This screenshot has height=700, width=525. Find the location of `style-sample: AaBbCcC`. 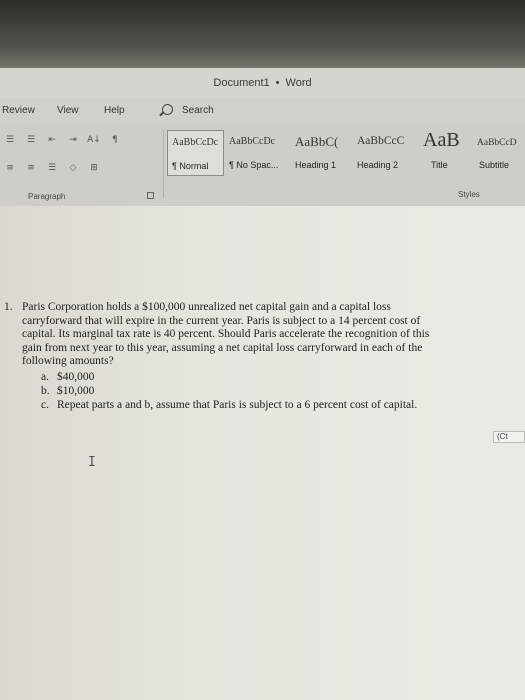

style-sample: AaBbCcC is located at coordinates (381, 141).